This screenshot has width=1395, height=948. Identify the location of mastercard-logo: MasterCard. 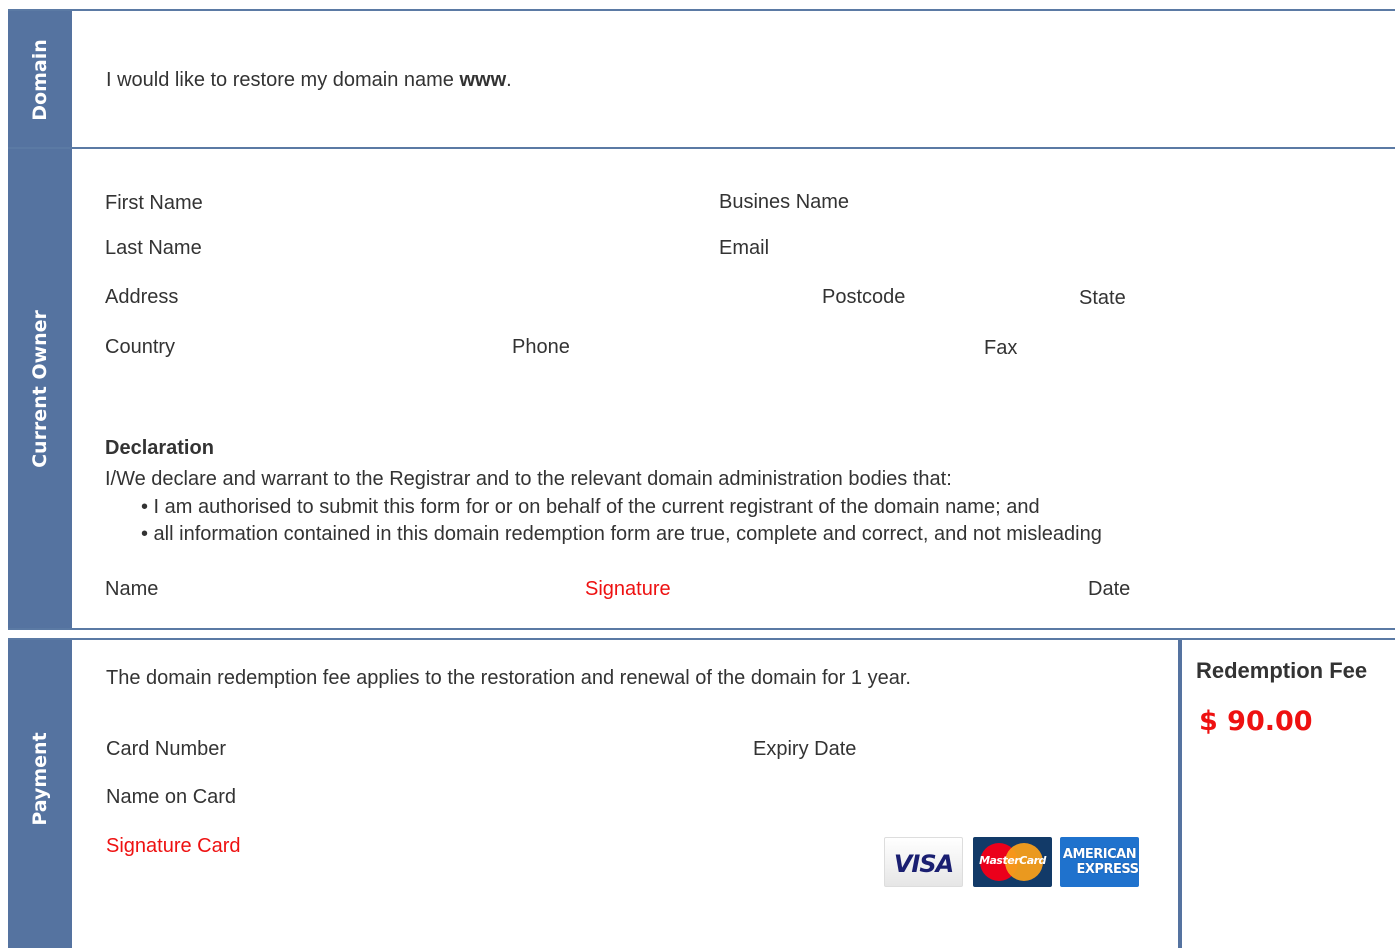
(1012, 862).